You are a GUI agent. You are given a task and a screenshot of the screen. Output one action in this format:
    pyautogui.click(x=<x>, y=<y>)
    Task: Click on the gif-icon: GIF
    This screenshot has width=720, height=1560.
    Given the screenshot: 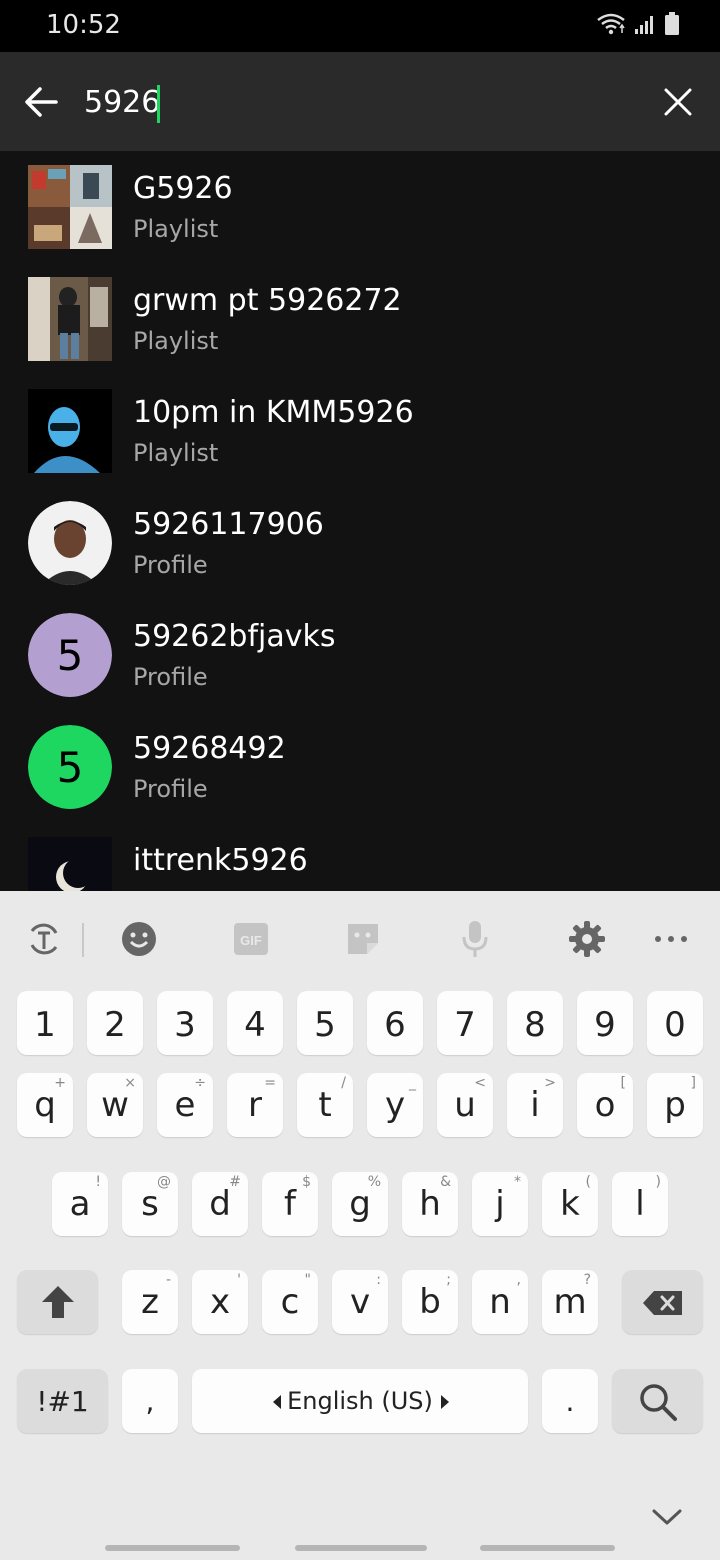 What is the action you would take?
    pyautogui.click(x=251, y=939)
    